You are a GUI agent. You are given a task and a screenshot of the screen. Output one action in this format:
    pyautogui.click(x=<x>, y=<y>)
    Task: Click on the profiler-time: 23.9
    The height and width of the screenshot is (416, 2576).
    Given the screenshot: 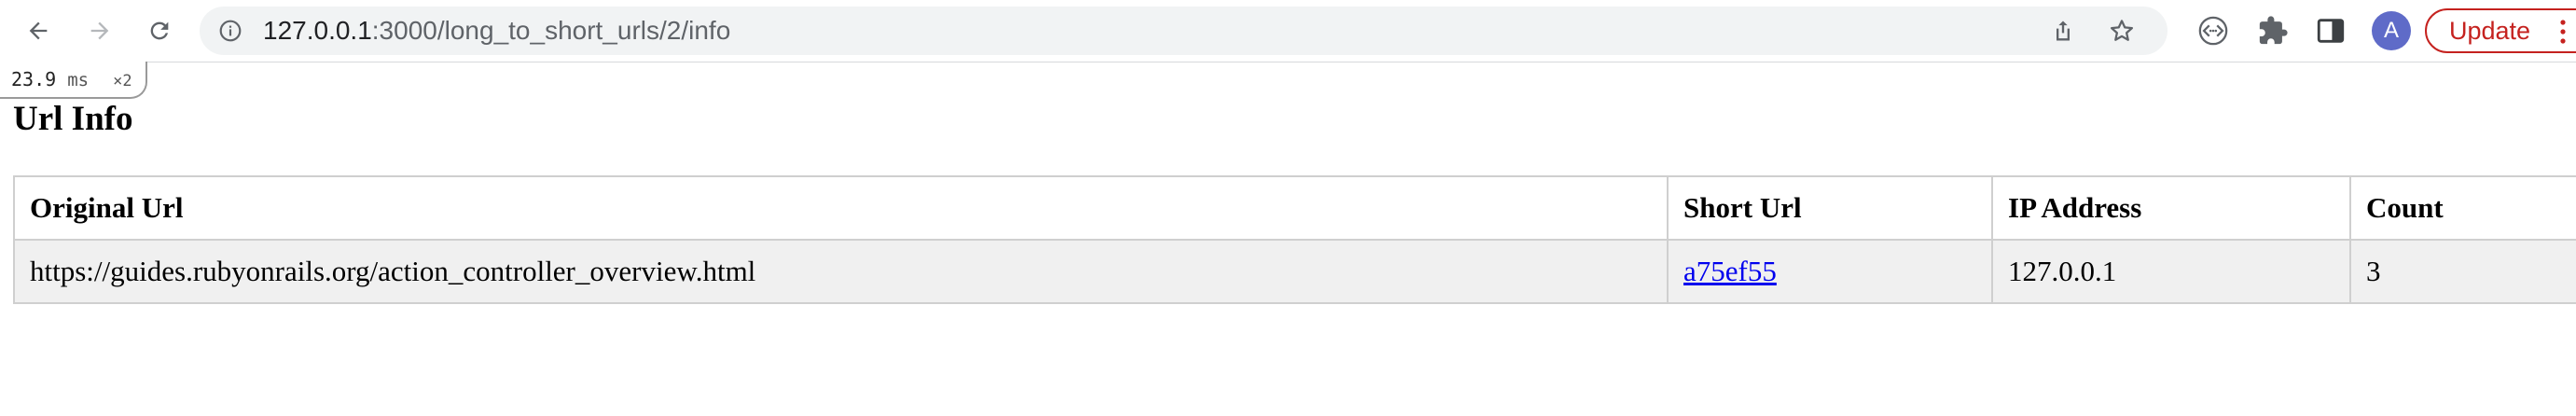 What is the action you would take?
    pyautogui.click(x=34, y=79)
    